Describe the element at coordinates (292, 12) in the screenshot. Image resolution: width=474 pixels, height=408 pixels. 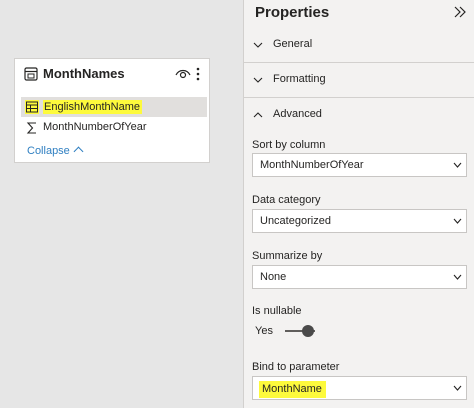
I see `pane-title: Properties` at that location.